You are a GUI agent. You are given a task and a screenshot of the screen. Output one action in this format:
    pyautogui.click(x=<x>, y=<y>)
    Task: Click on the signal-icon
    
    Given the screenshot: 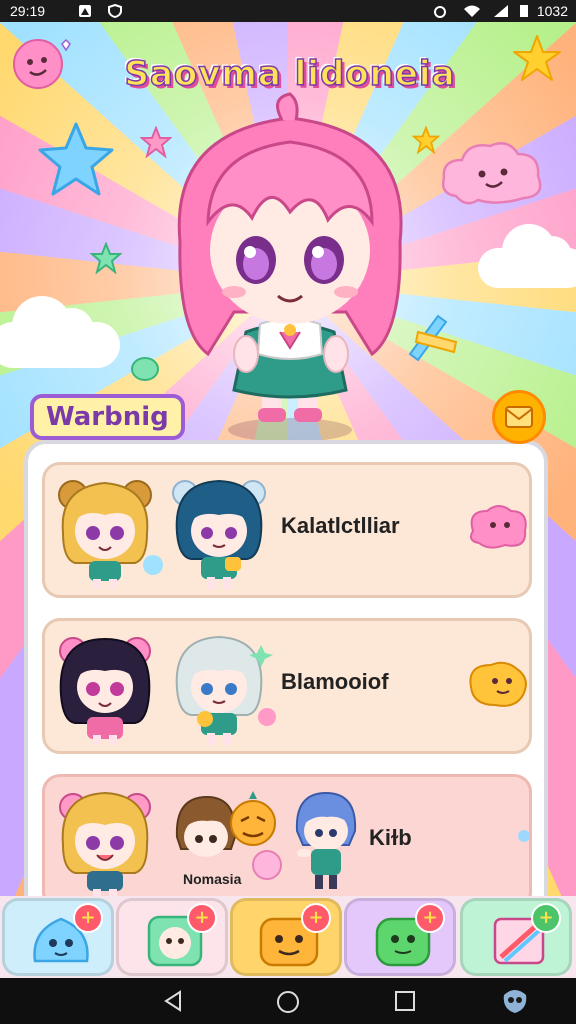 What is the action you would take?
    pyautogui.click(x=501, y=11)
    